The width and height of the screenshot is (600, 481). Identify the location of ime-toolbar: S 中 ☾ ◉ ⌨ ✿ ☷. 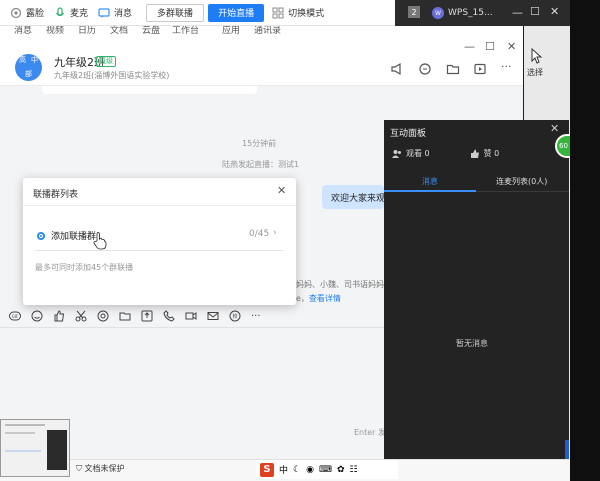
(327, 469).